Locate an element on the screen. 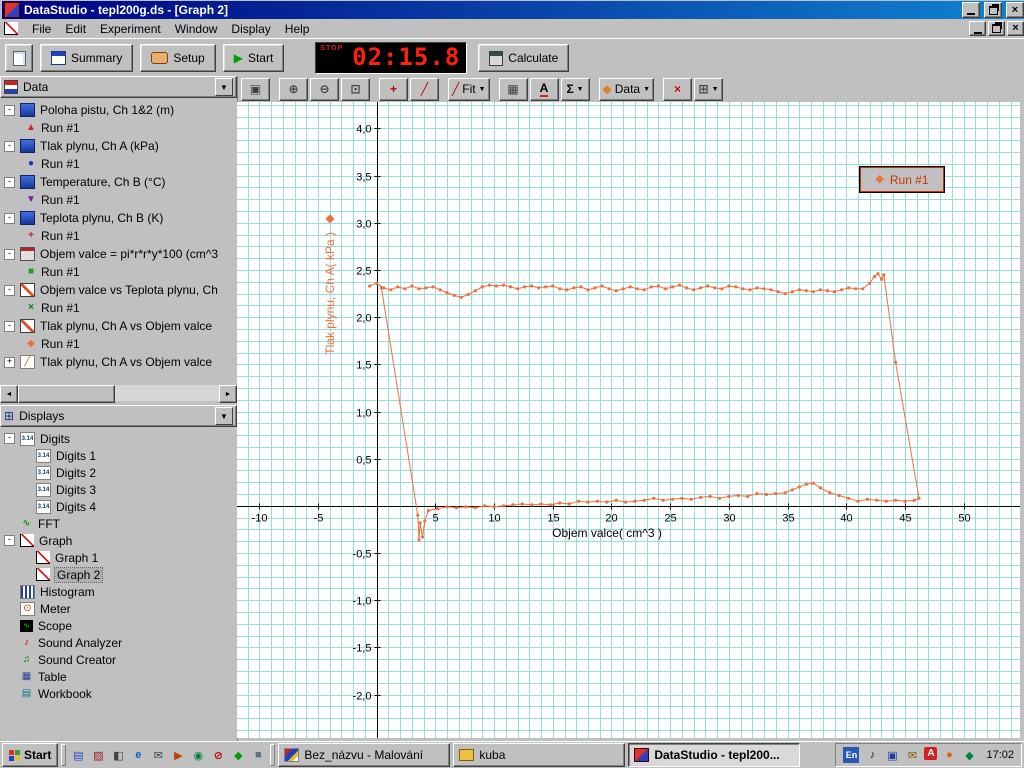  display-item-digits-4: 3.14 Digits 4 is located at coordinates (118, 506).